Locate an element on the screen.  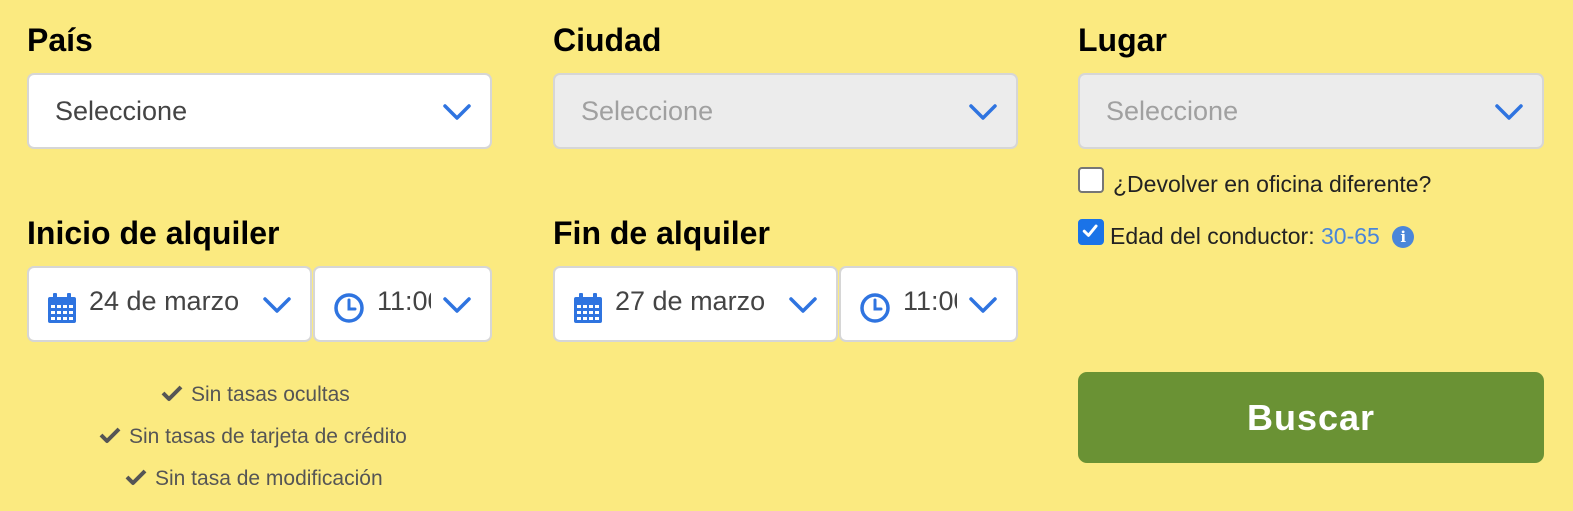
rental-end-label: Fin de alquiler is located at coordinates (661, 233).